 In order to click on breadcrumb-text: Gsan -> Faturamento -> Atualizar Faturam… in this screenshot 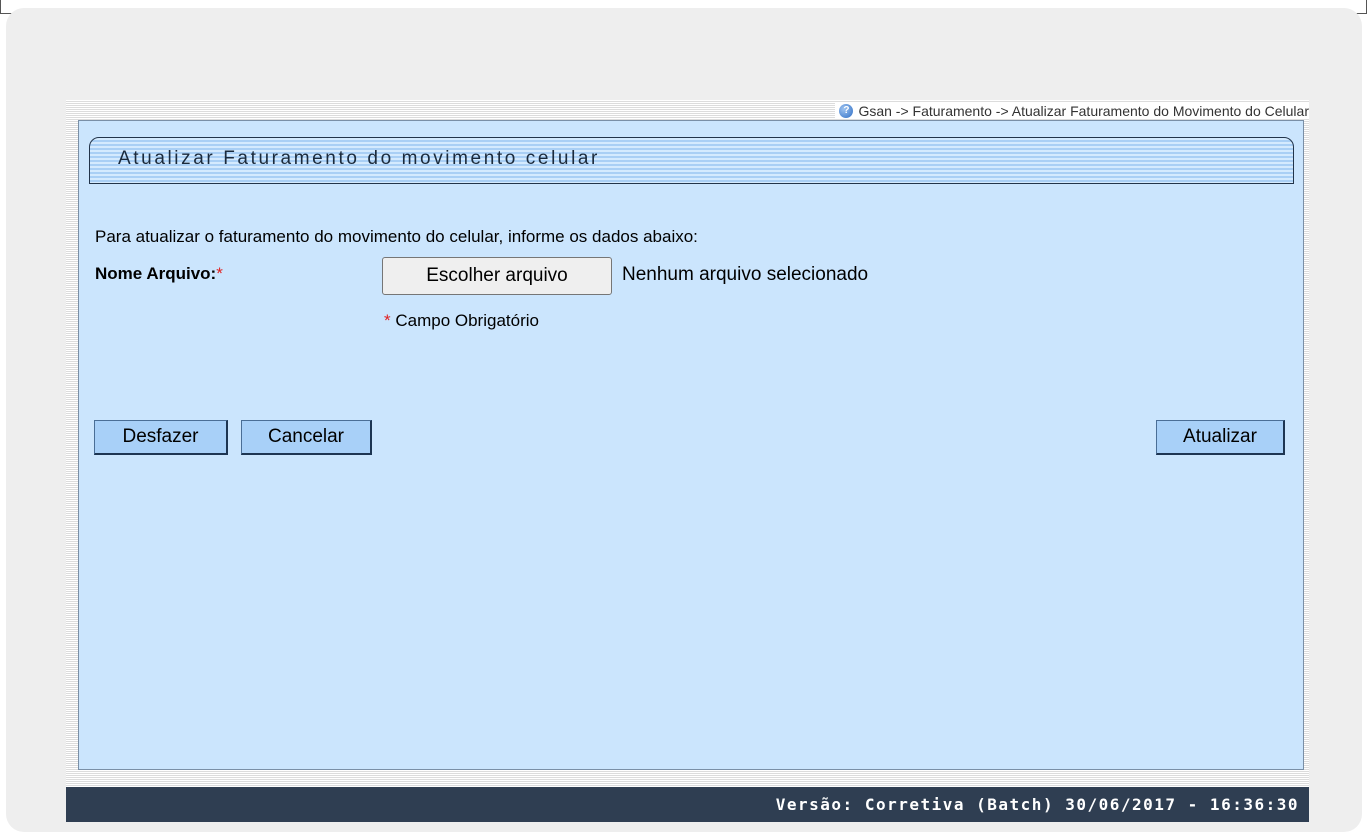, I will do `click(1083, 111)`.